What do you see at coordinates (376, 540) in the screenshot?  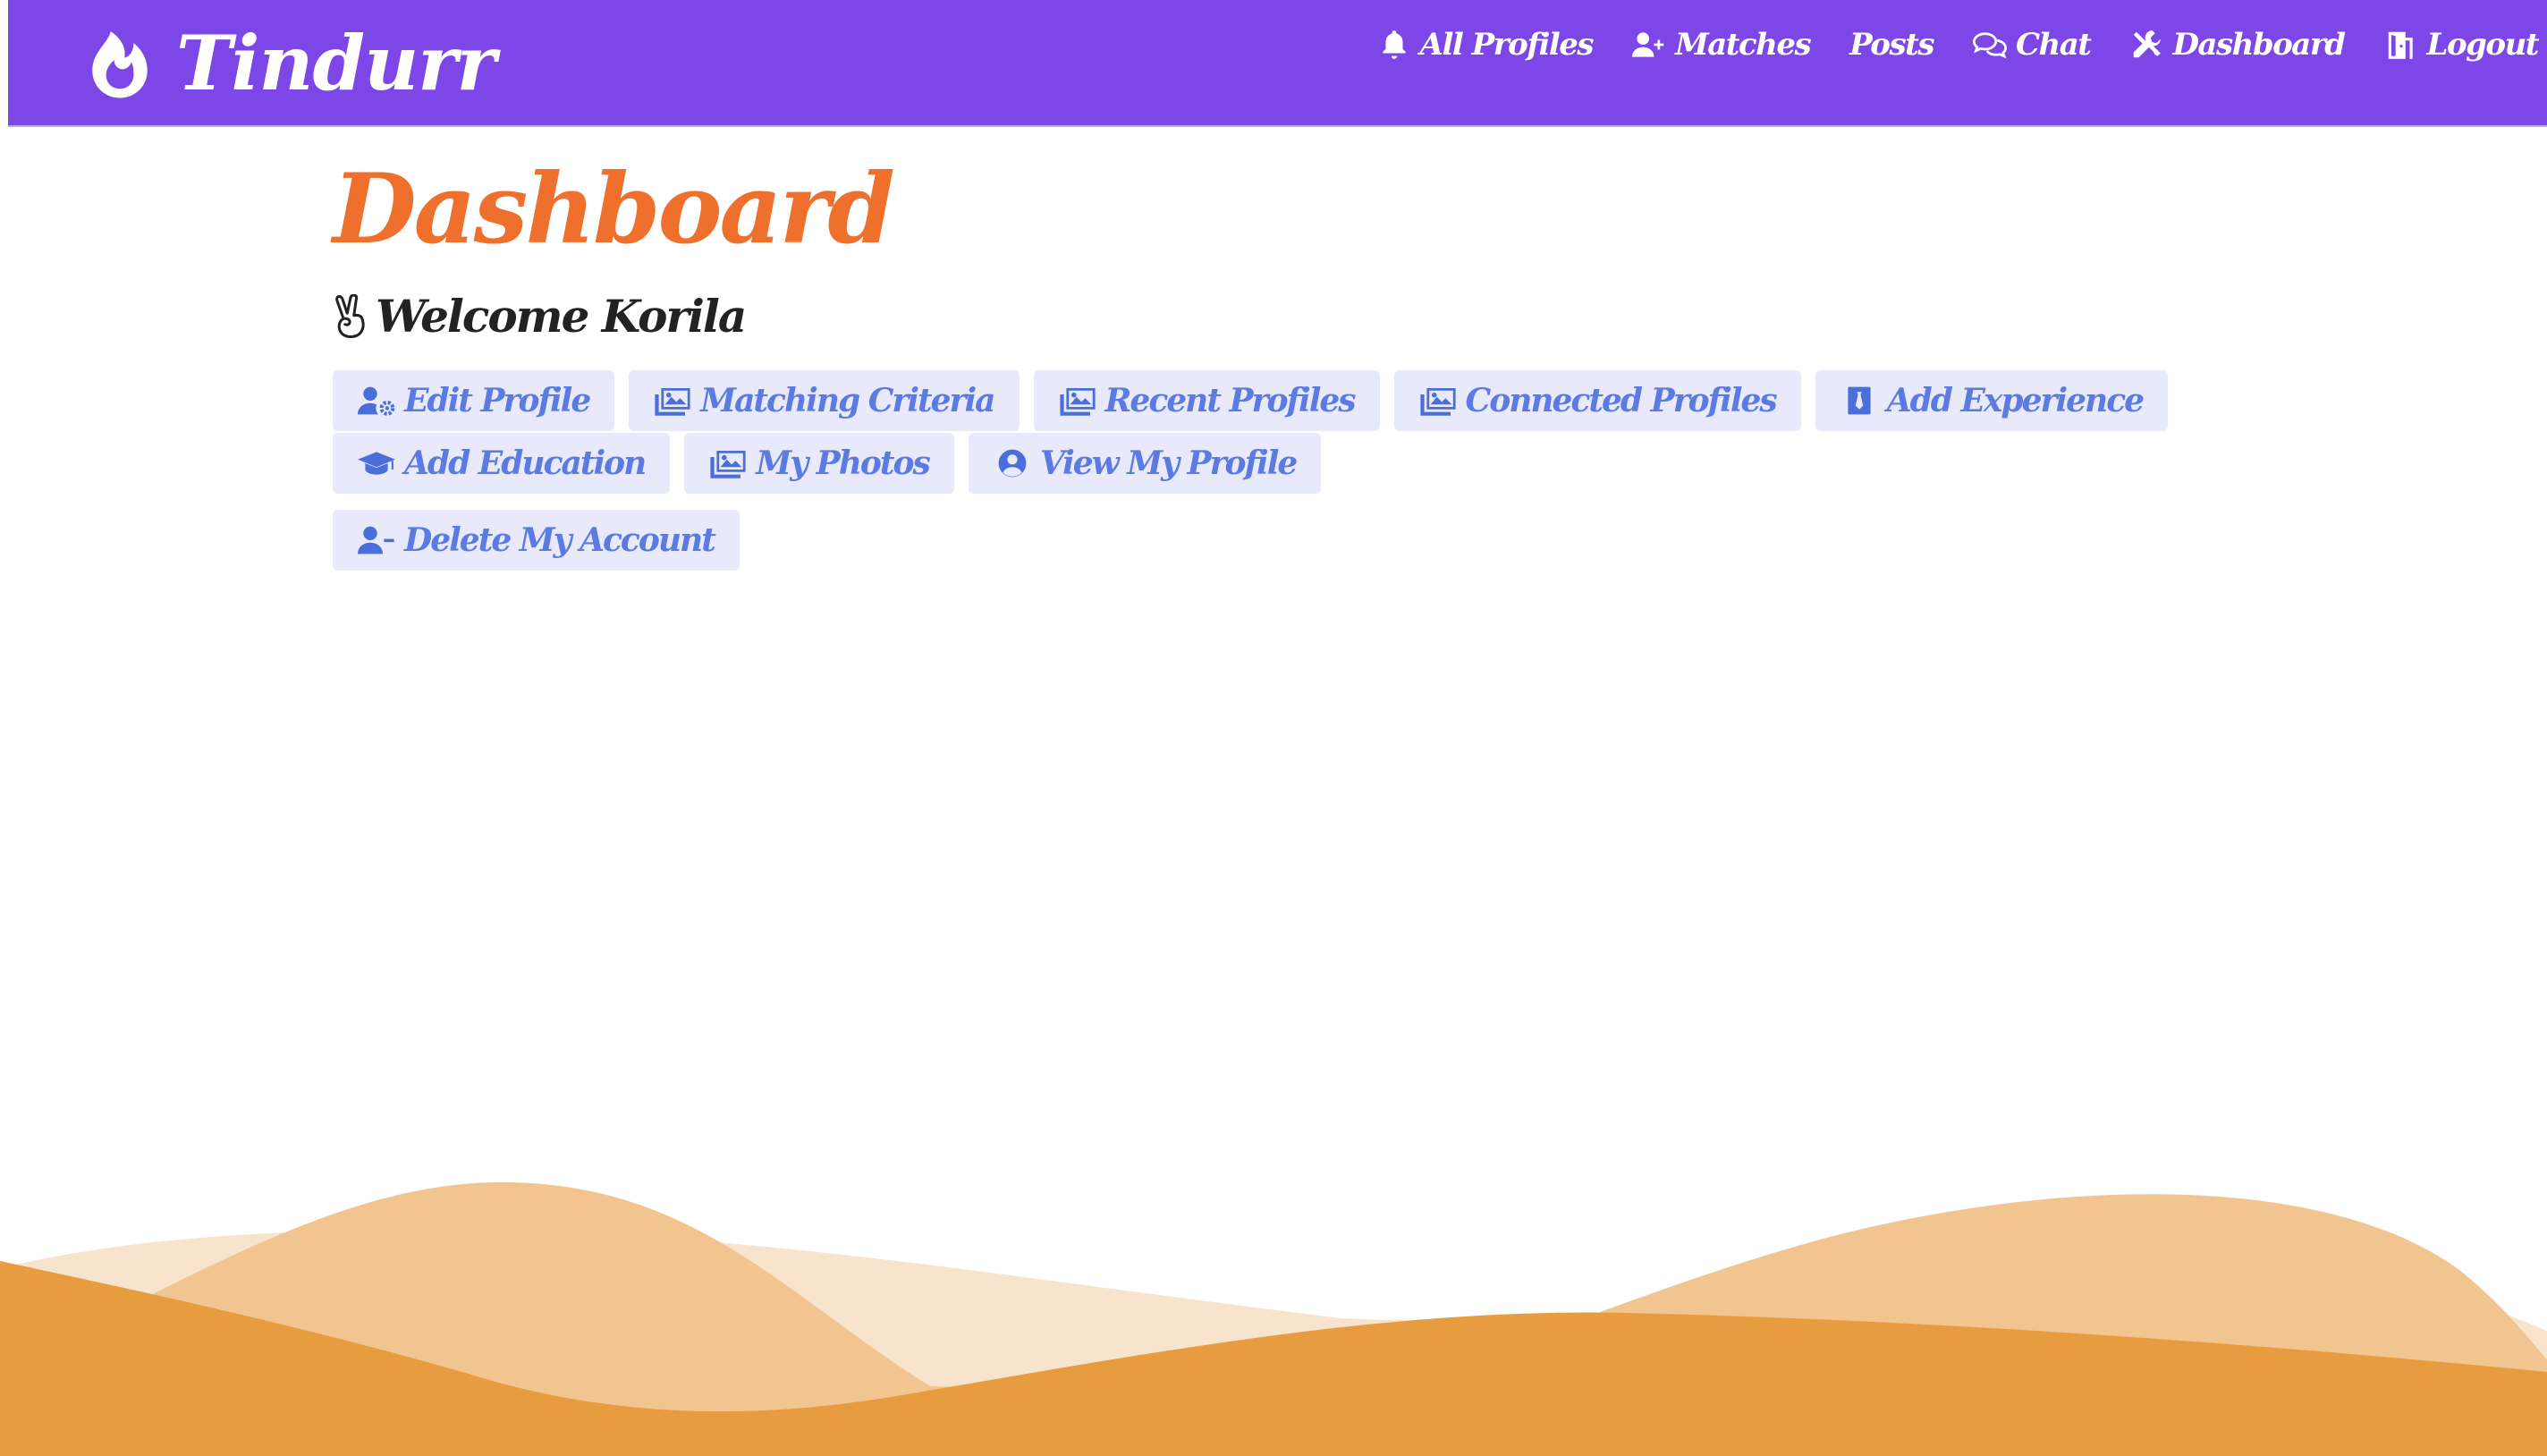 I see `user-minus-icon` at bounding box center [376, 540].